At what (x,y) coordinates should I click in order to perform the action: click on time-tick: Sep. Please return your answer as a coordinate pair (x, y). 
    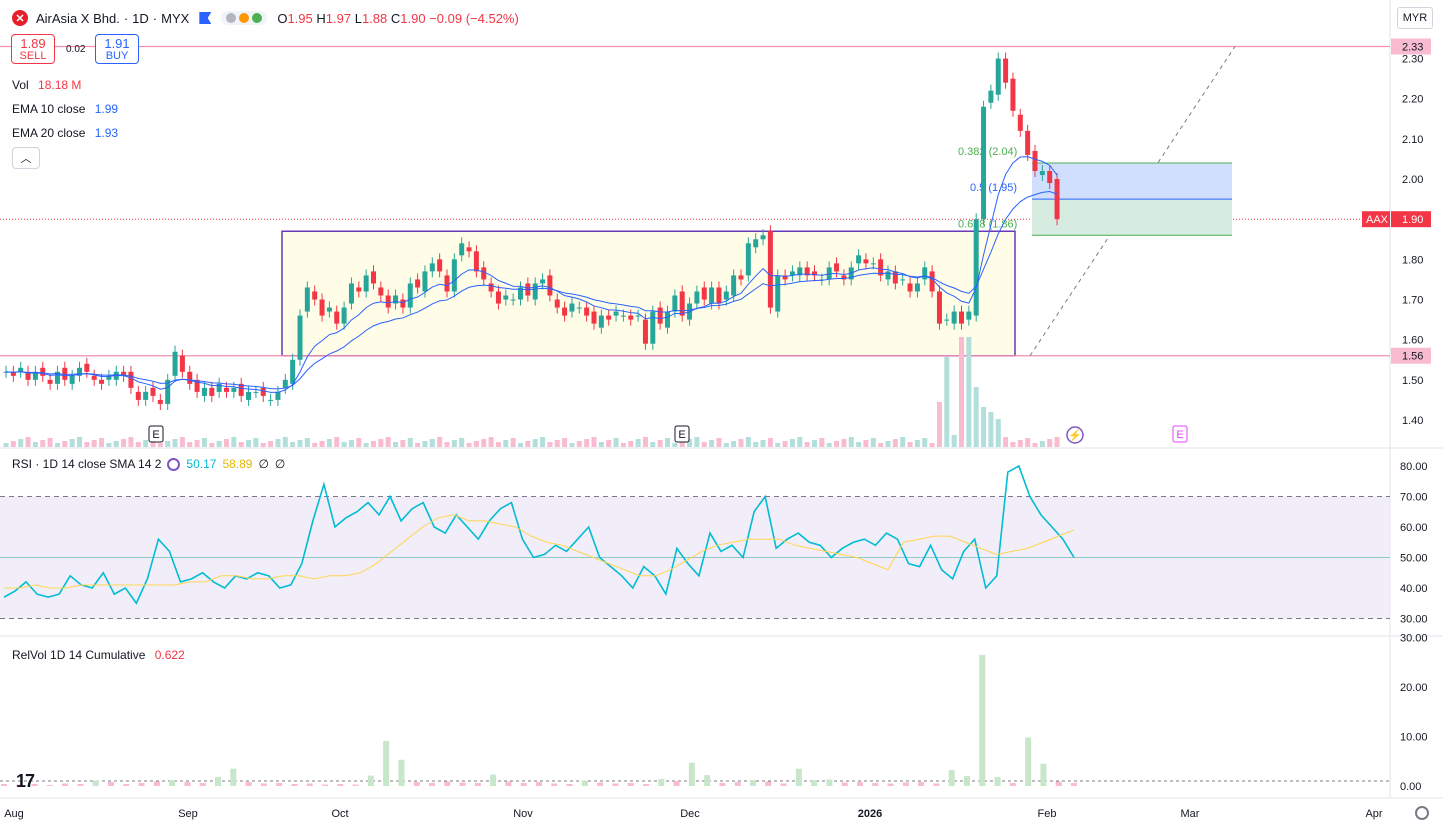
    Looking at the image, I should click on (188, 814).